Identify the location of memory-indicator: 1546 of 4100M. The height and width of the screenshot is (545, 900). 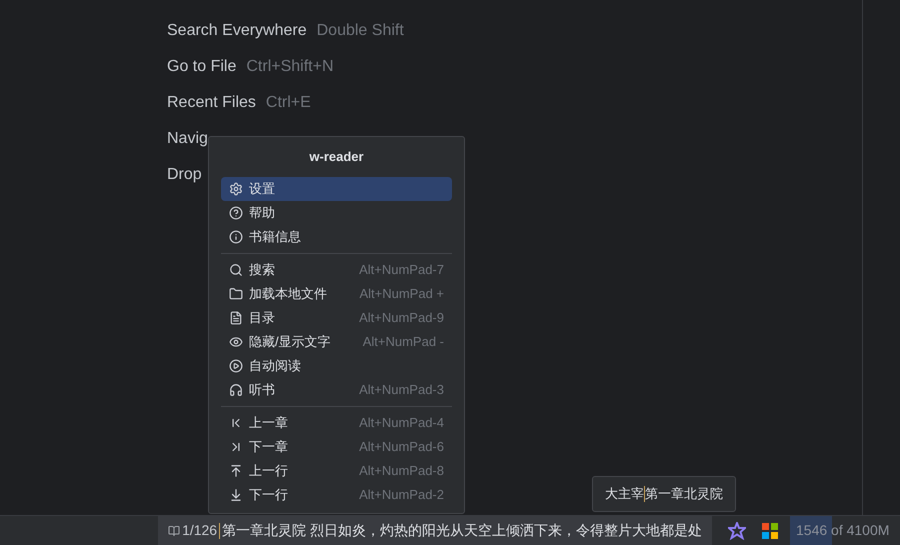
(845, 530).